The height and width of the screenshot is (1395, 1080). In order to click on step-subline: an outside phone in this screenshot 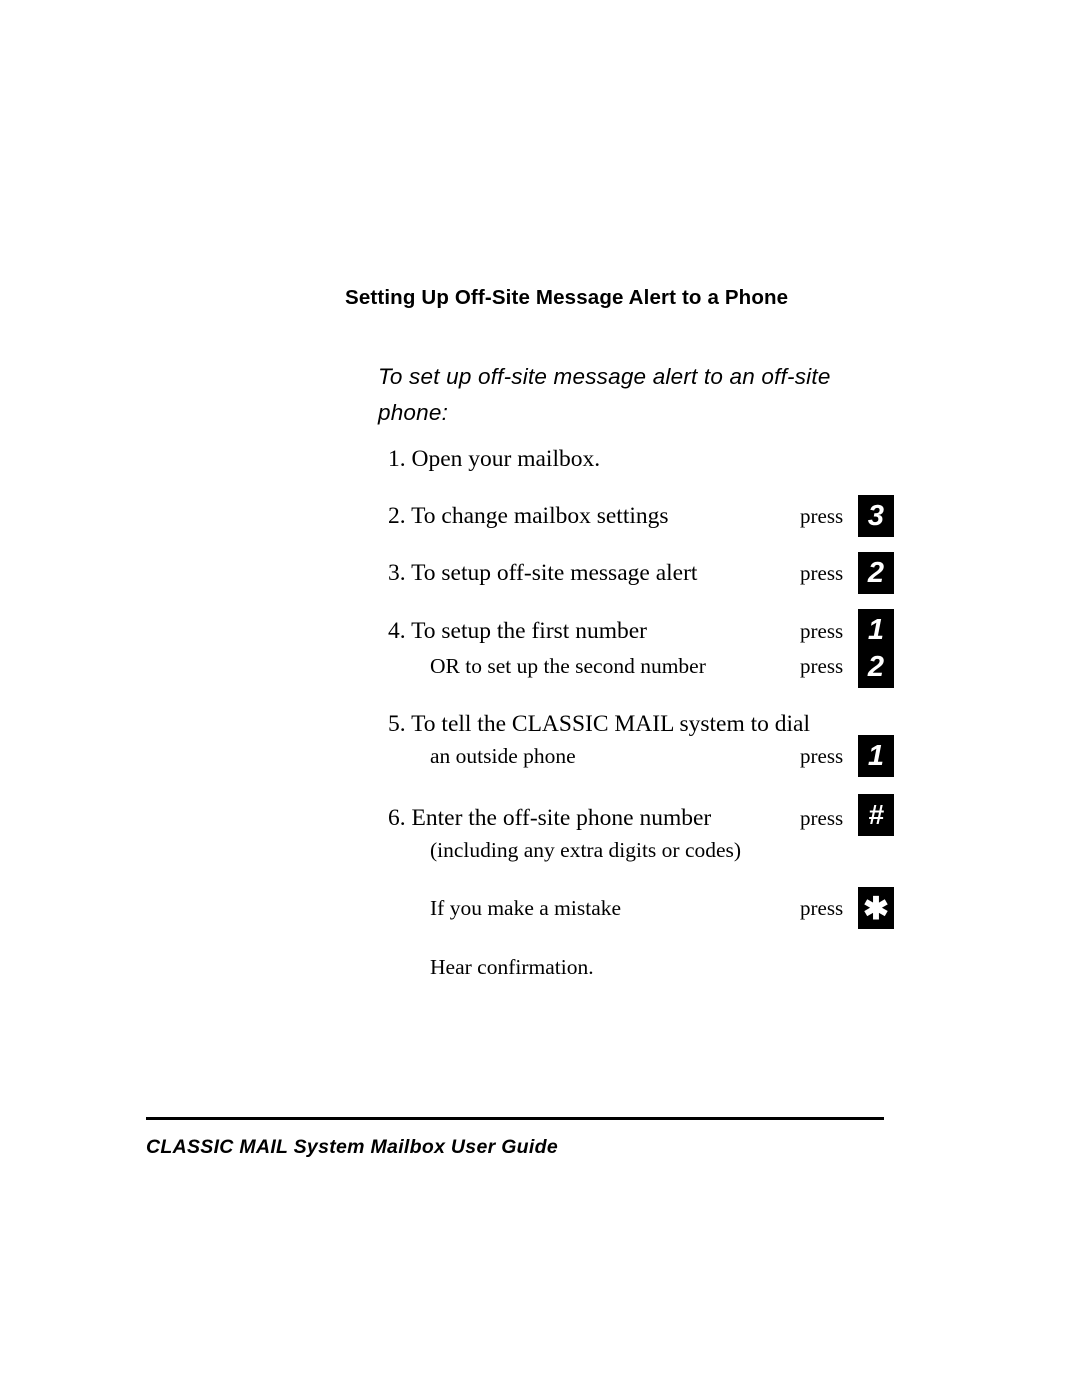, I will do `click(503, 756)`.